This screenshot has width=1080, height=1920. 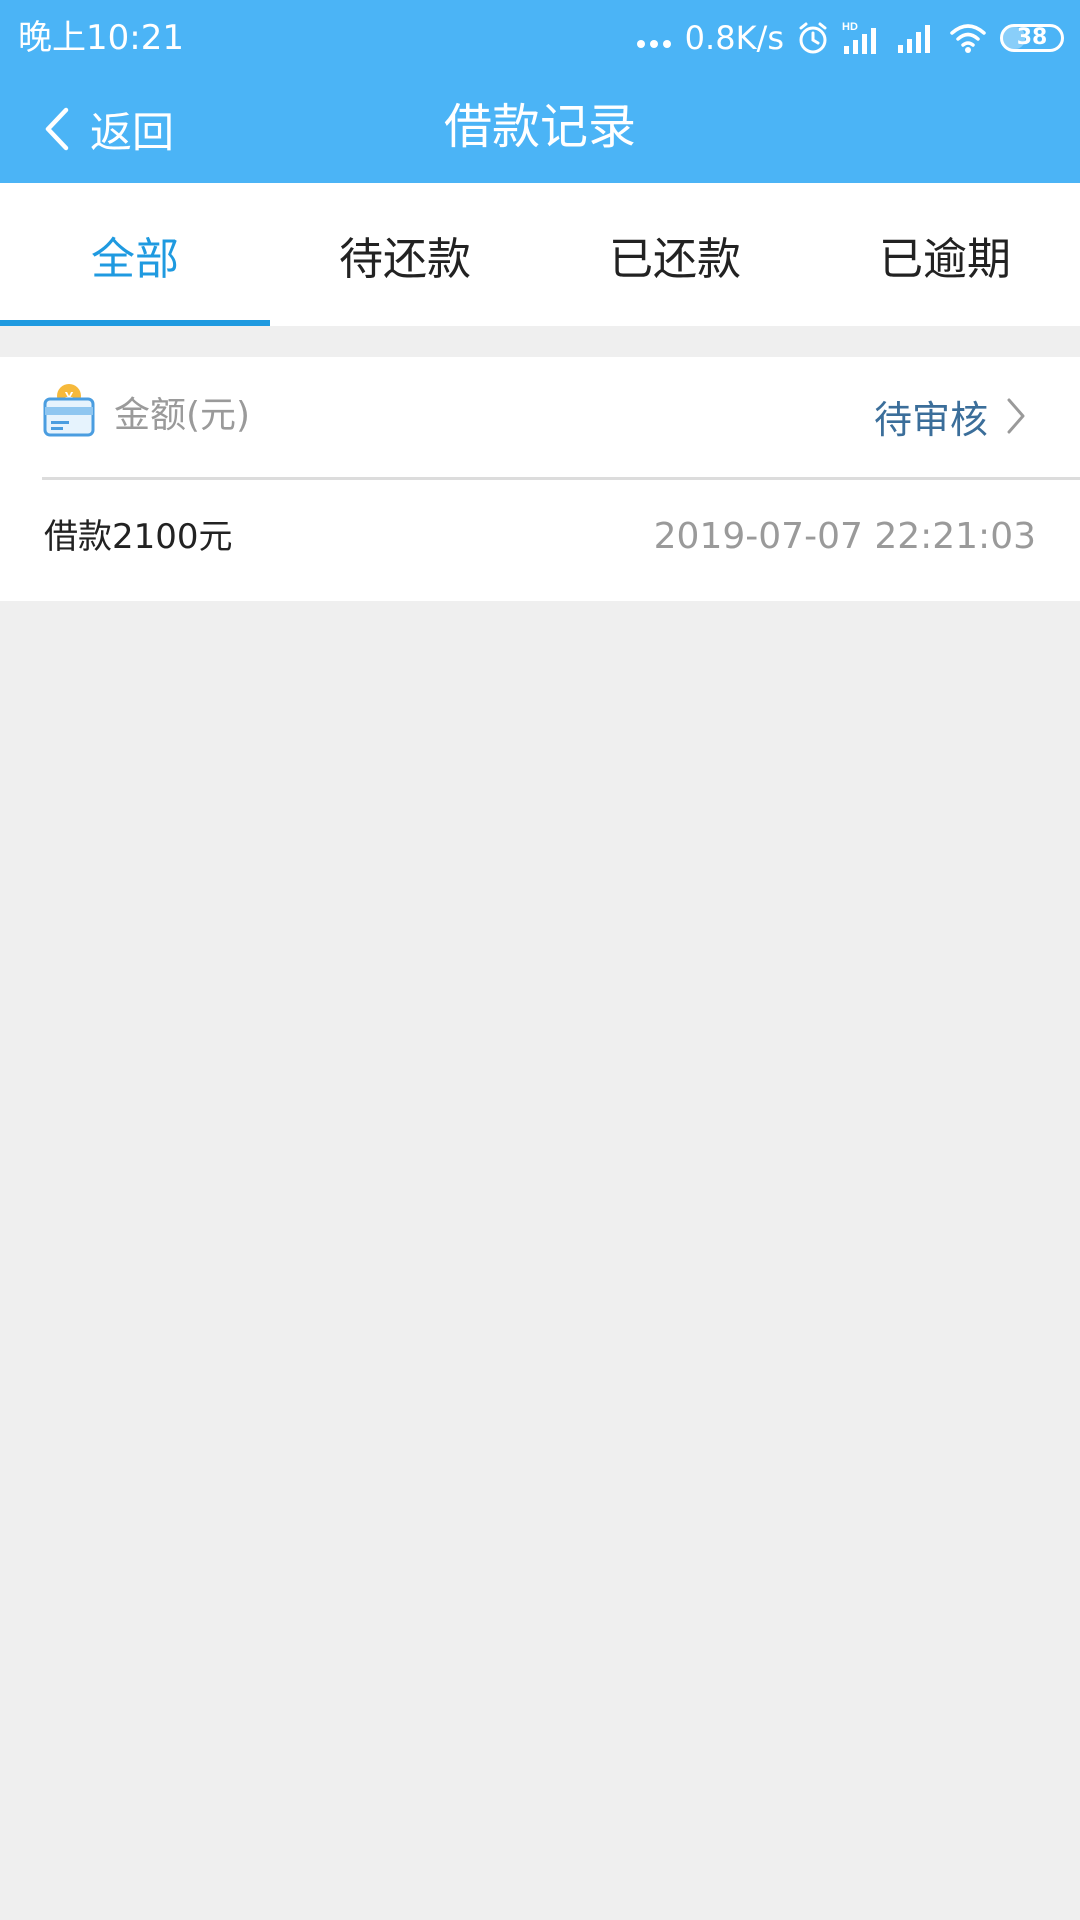 What do you see at coordinates (945, 259) in the screenshot?
I see `tab-label: 已逾期` at bounding box center [945, 259].